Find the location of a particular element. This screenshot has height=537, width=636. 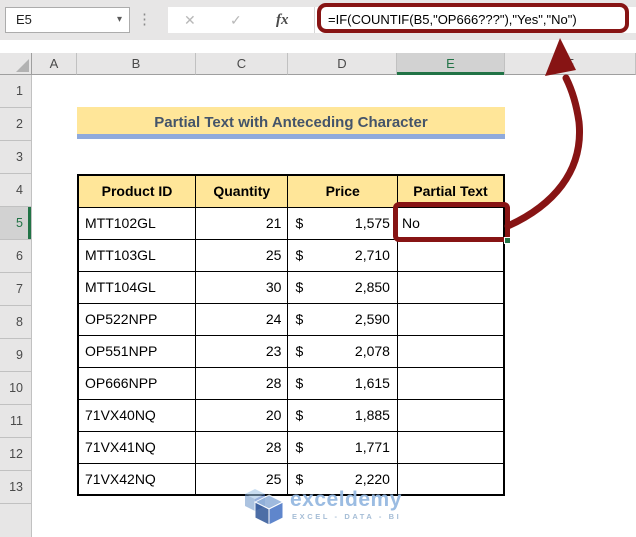

formula-buttons-panel: ✕ ✓ fx is located at coordinates (241, 20).